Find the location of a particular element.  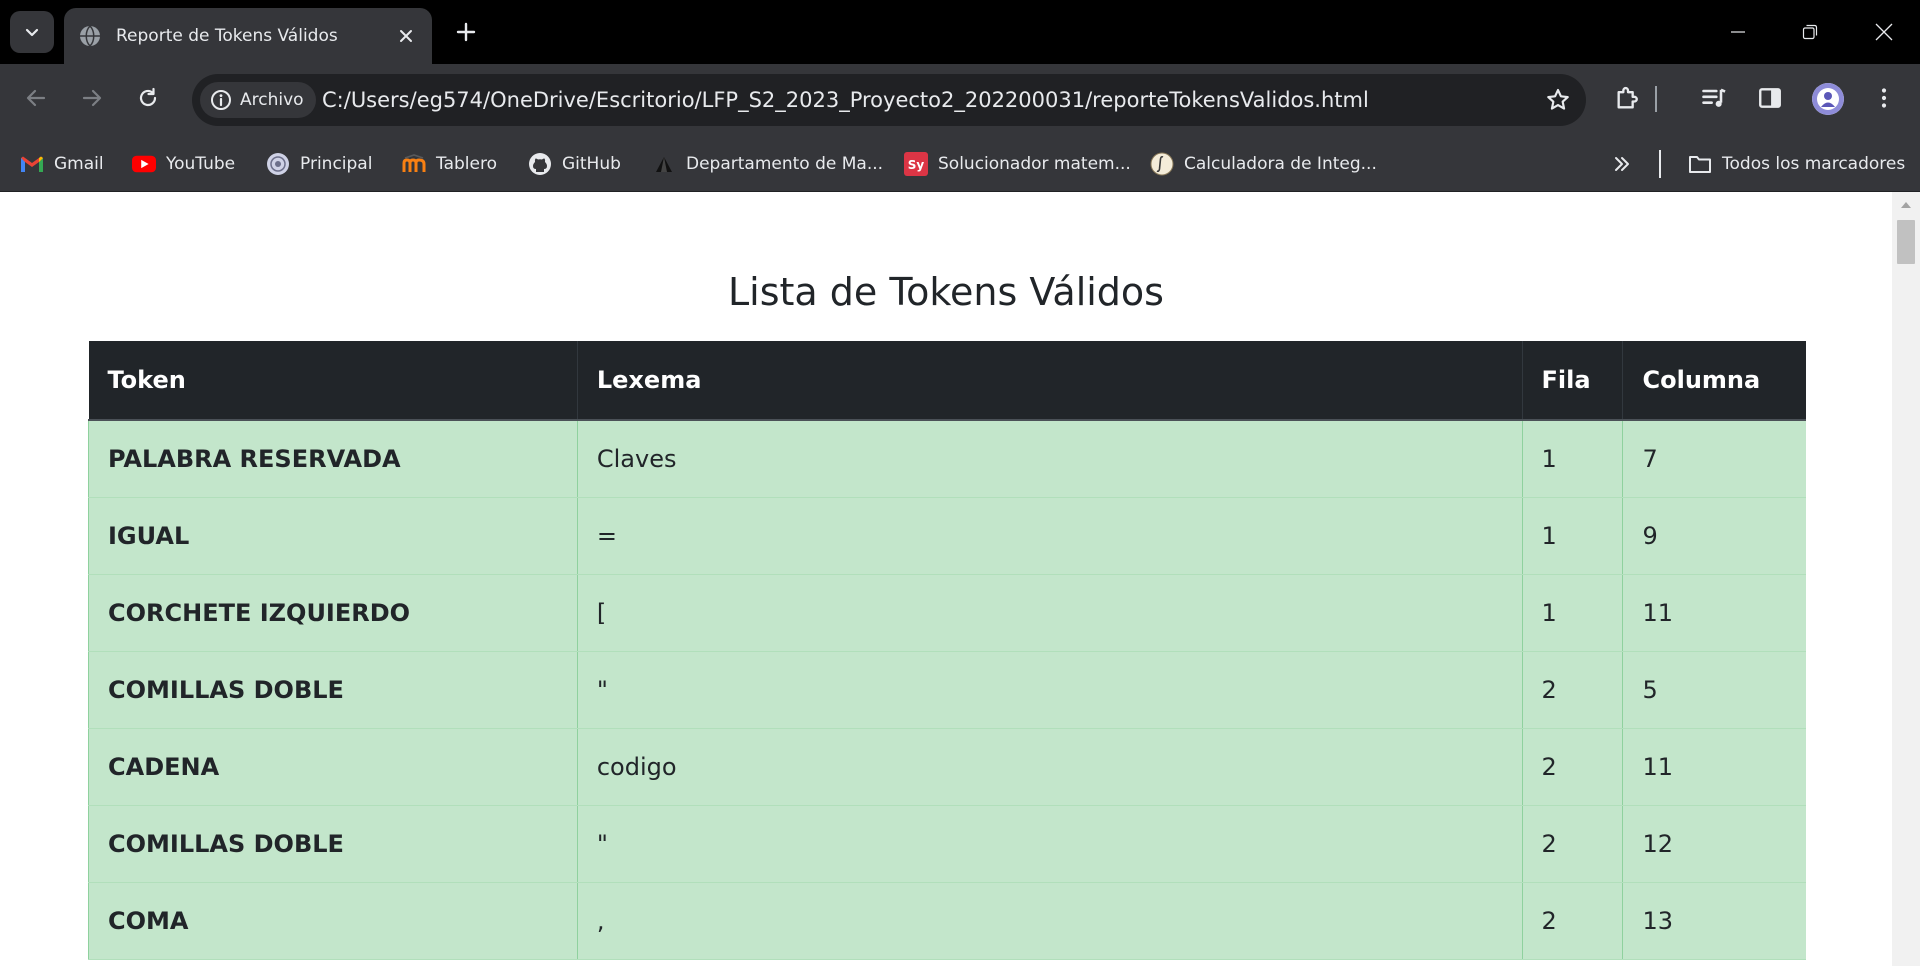

bookmark-gmail: Gmail is located at coordinates (62, 164).